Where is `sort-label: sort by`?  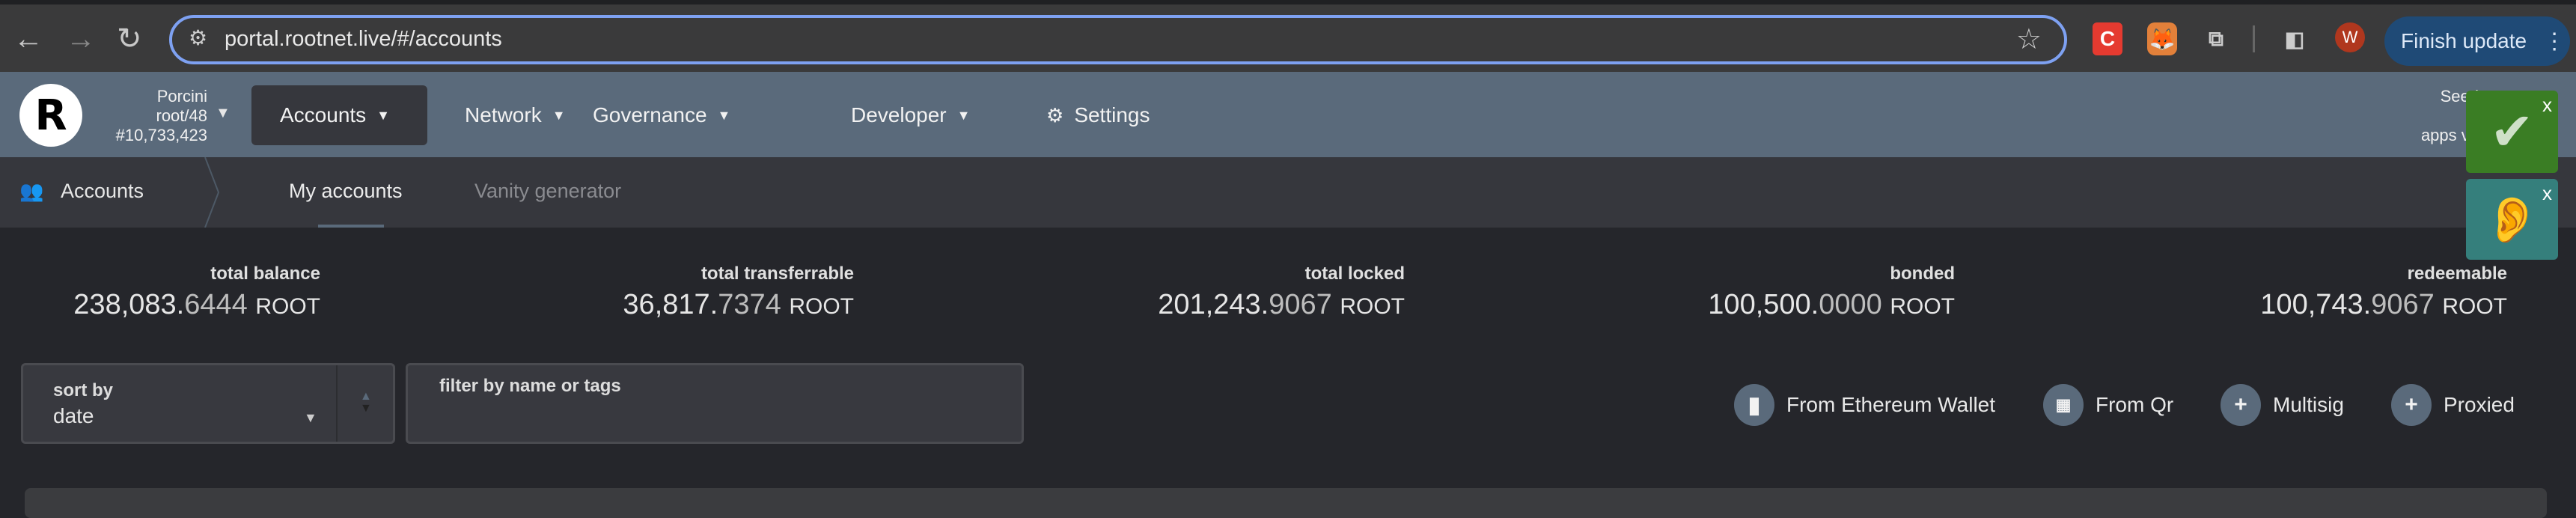
sort-label: sort by is located at coordinates (83, 390).